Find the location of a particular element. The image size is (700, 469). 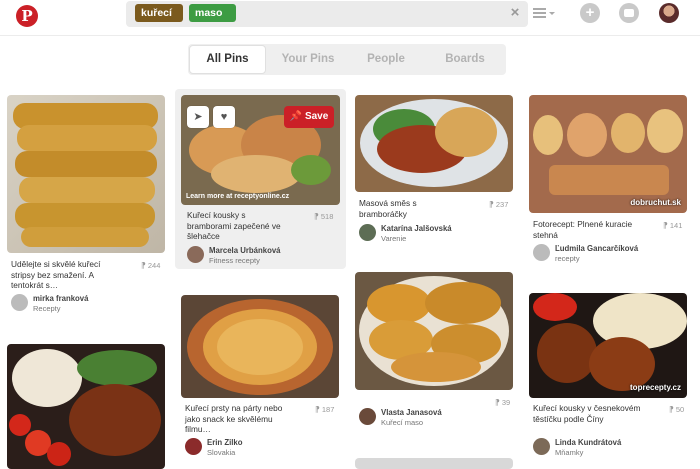

tab-people: People is located at coordinates (386, 59).